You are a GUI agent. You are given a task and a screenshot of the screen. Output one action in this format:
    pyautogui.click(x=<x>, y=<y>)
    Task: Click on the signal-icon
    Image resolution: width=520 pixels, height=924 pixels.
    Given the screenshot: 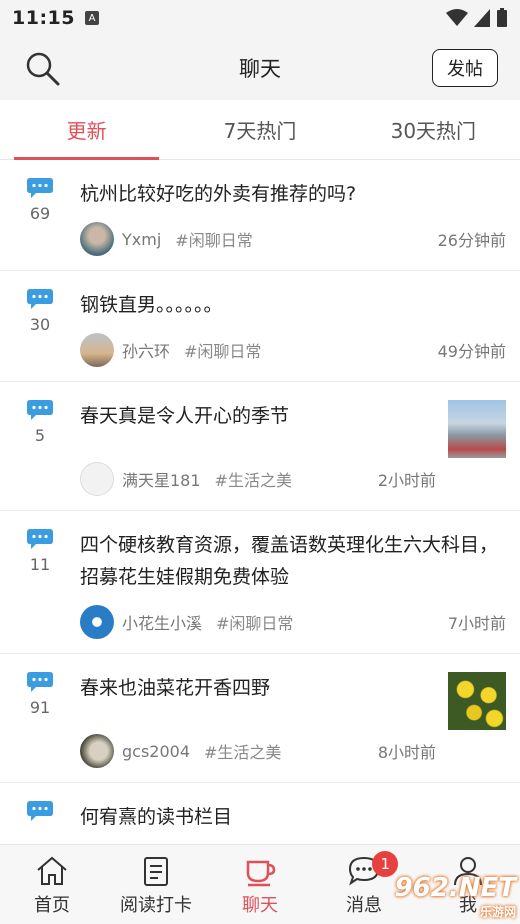 What is the action you would take?
    pyautogui.click(x=482, y=18)
    